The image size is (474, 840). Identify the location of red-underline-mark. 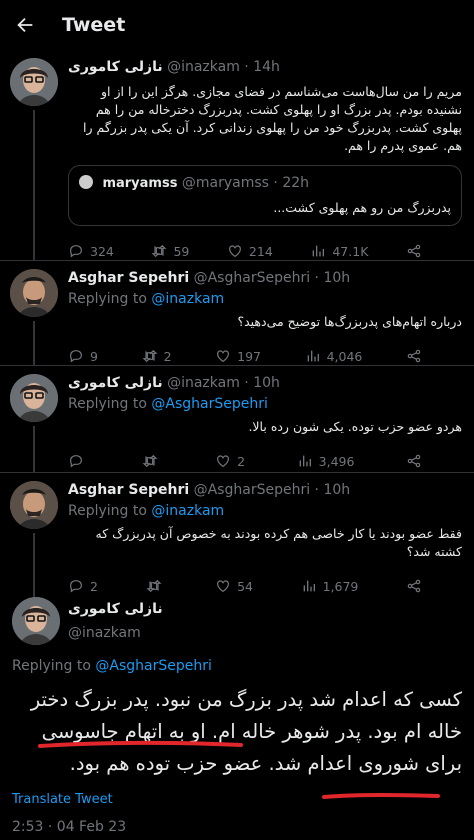
(381, 796).